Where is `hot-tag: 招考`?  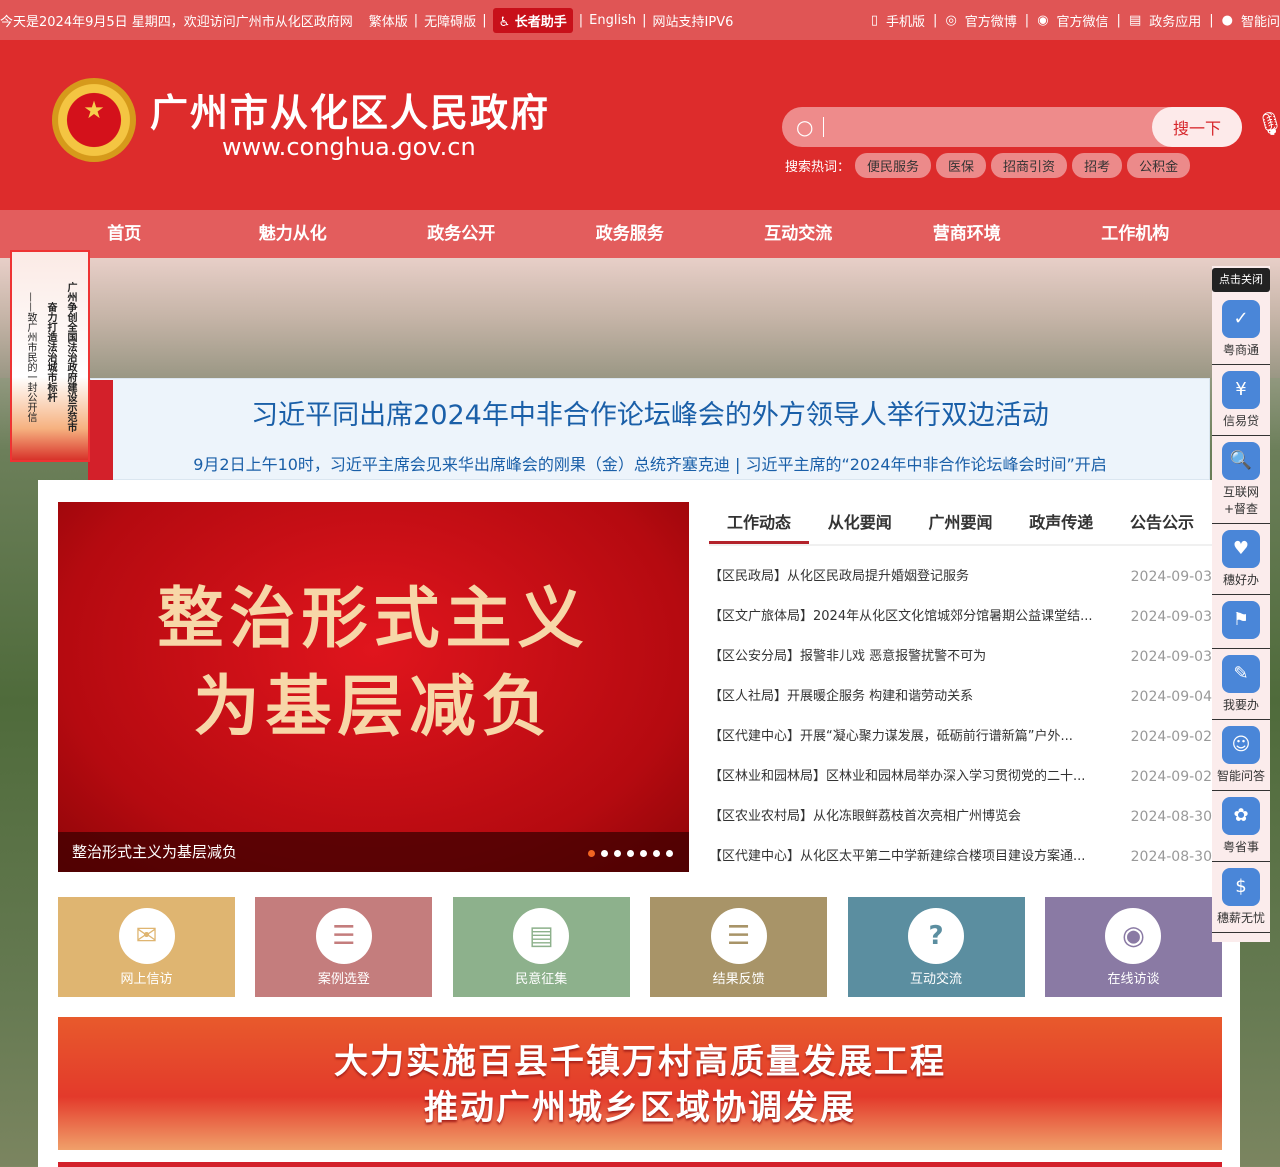 hot-tag: 招考 is located at coordinates (1097, 165).